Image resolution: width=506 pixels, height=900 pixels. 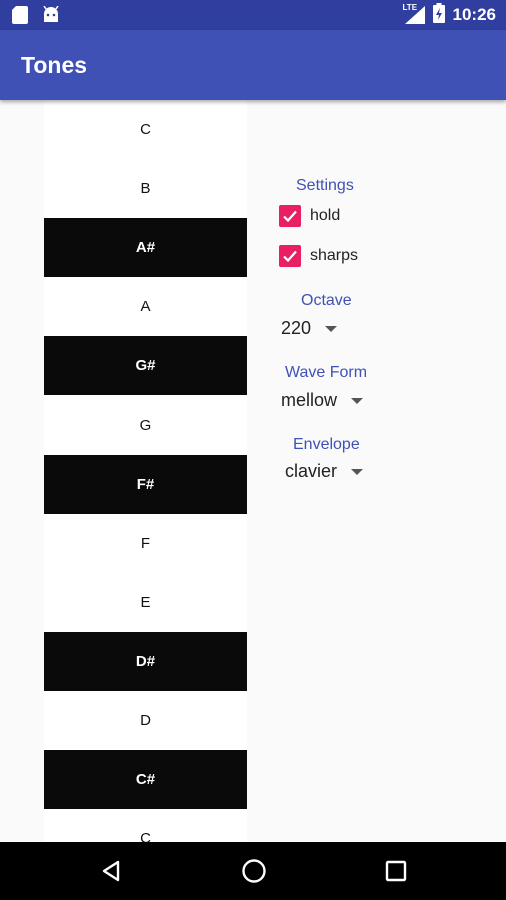 I want to click on envelope-label: Envelope, so click(x=326, y=444).